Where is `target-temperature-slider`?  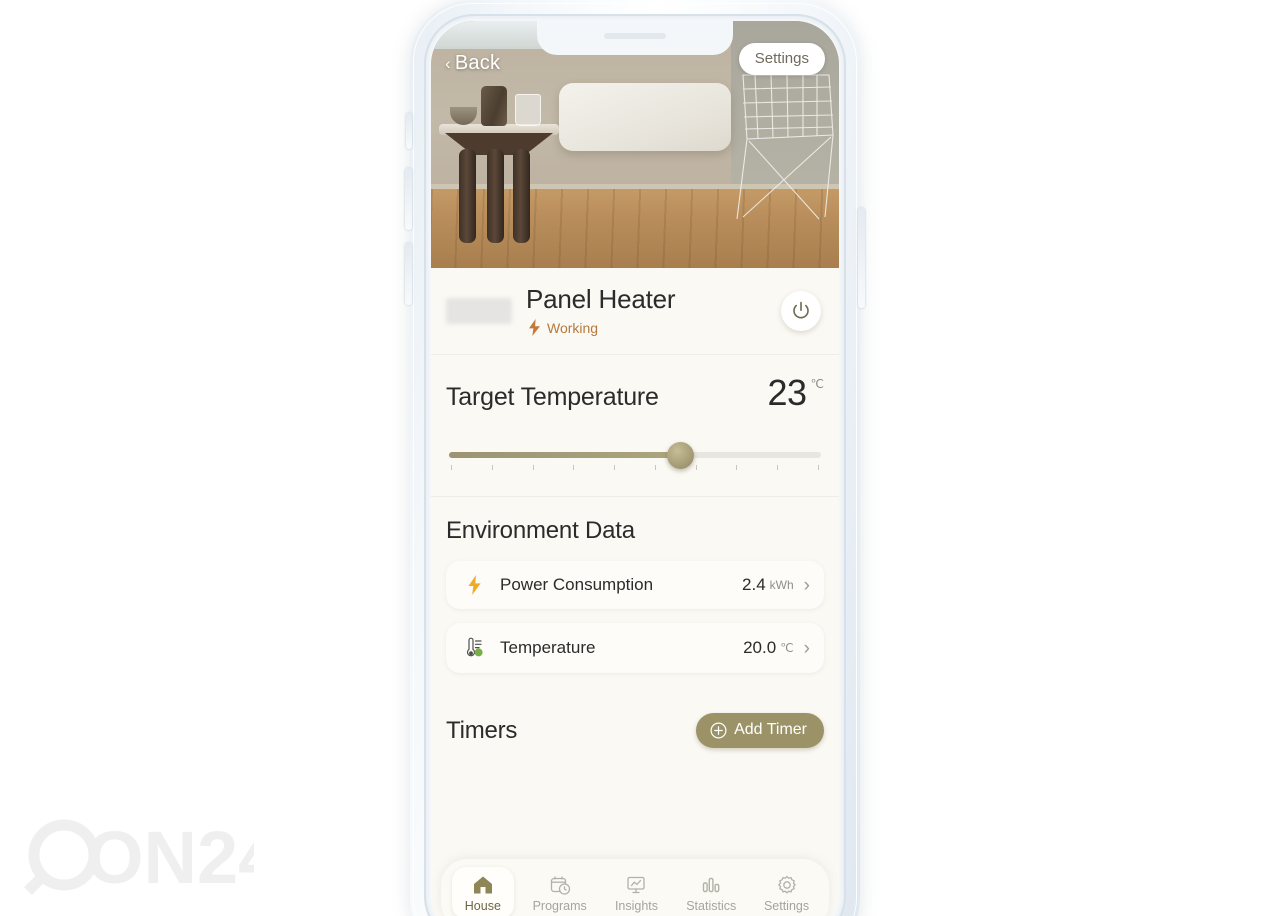 target-temperature-slider is located at coordinates (635, 458).